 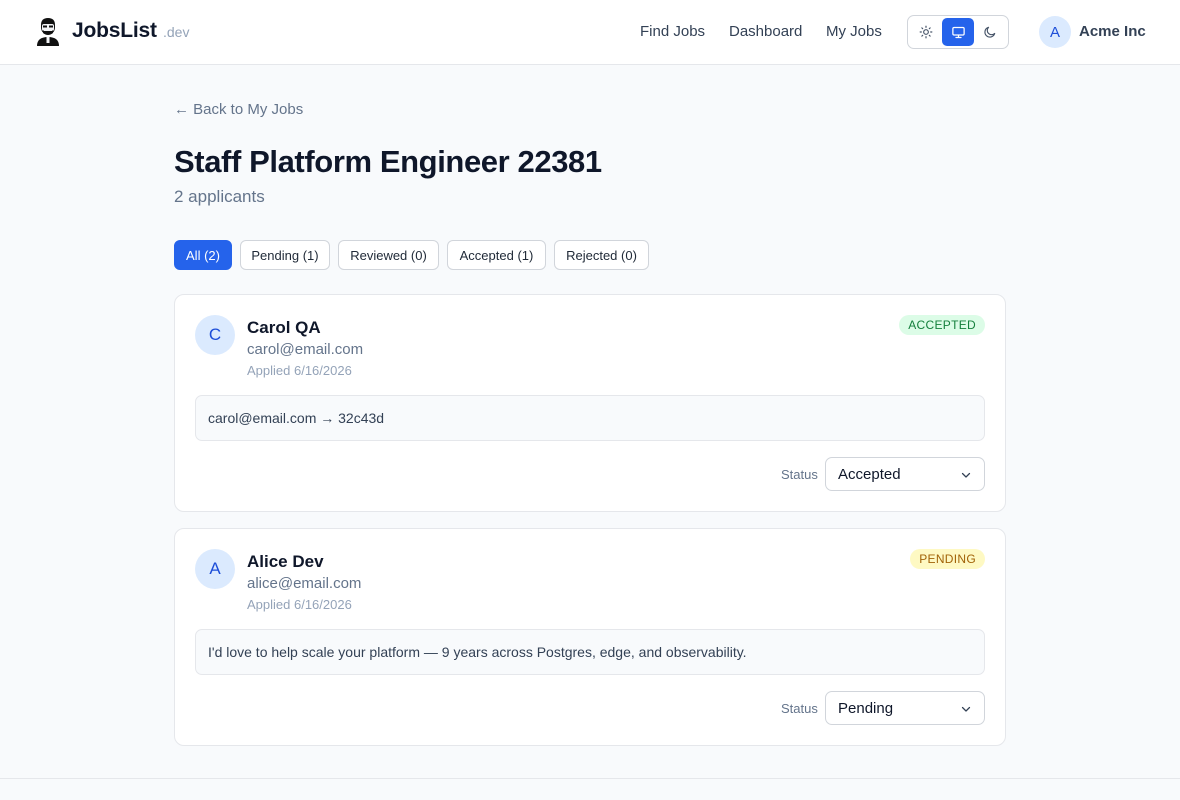 I want to click on applicant-avatar: A, so click(x=215, y=569).